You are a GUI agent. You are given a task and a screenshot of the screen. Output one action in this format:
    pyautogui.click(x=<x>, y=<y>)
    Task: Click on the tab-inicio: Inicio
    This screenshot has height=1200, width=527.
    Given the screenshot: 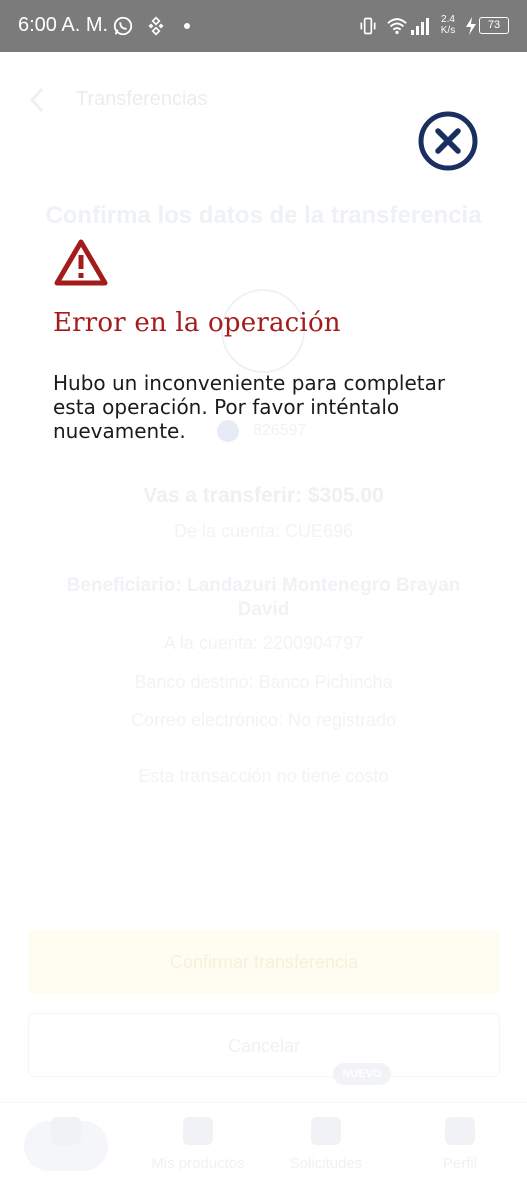 What is the action you would take?
    pyautogui.click(x=66, y=1144)
    